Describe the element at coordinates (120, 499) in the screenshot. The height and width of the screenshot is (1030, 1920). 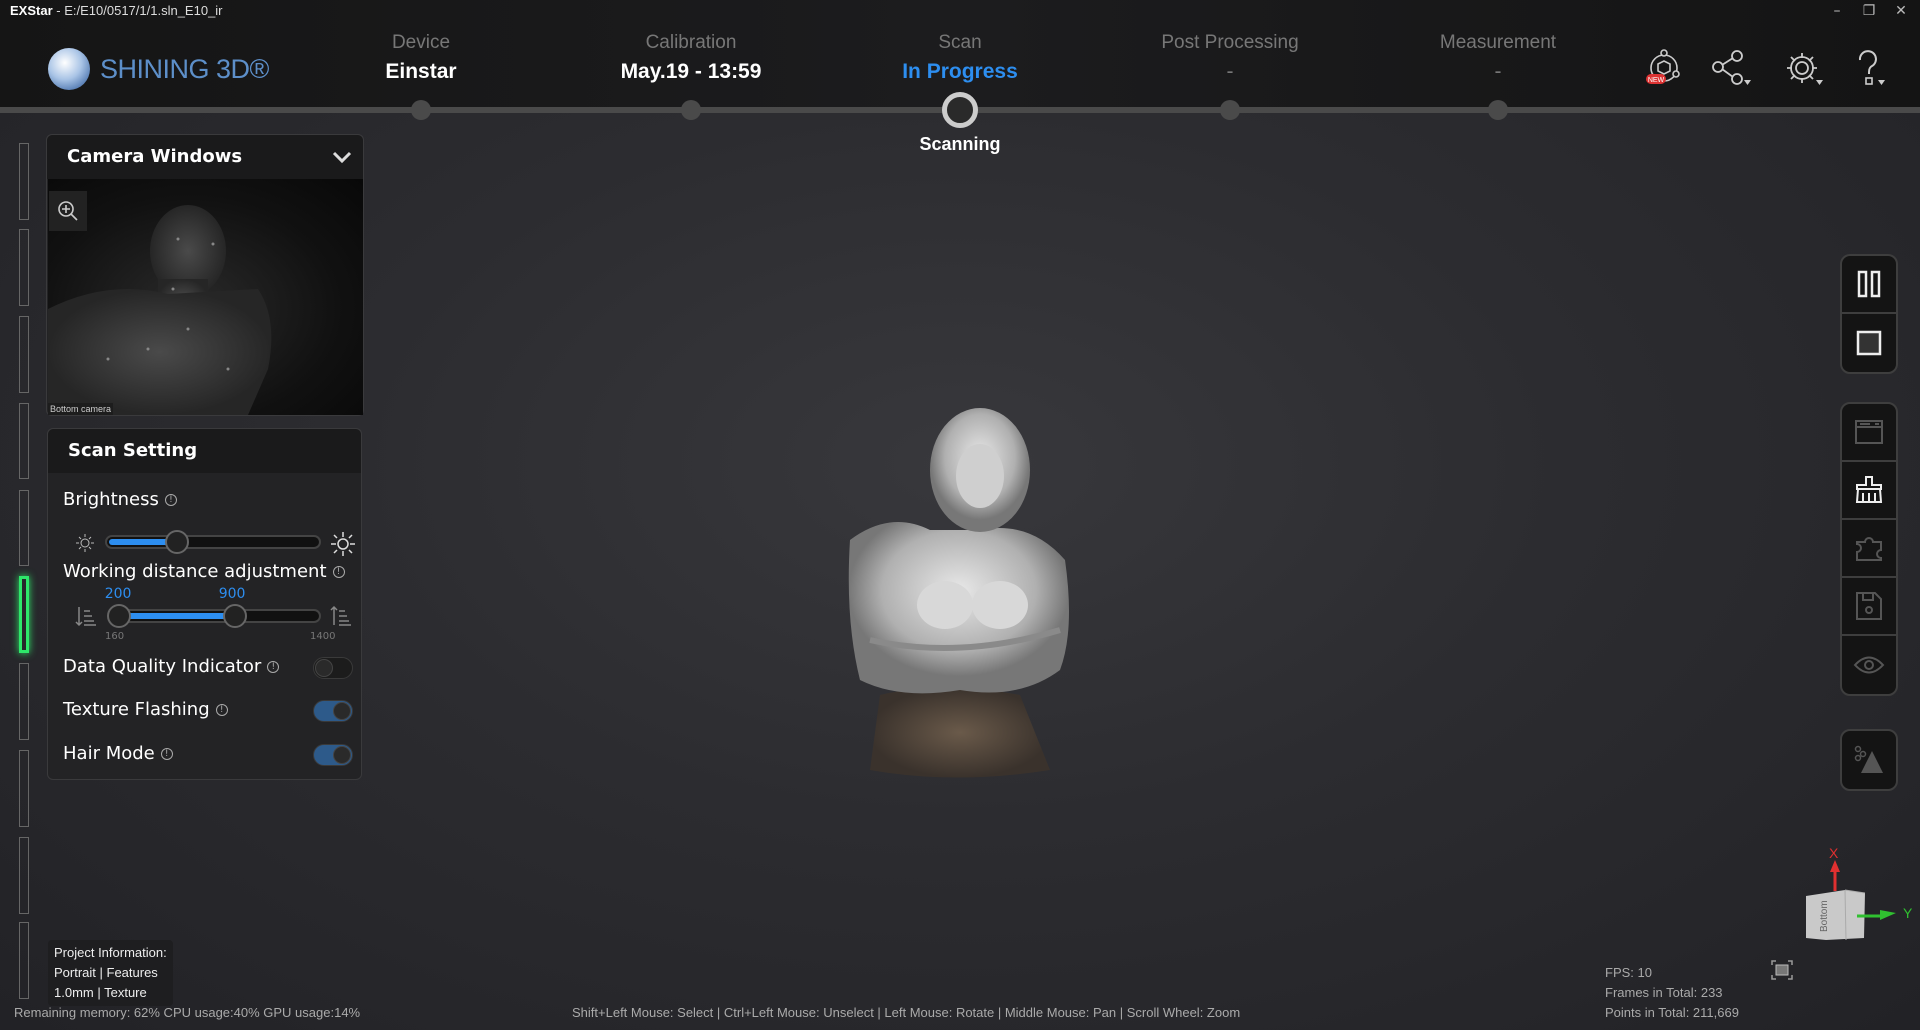
I see `brightness-label: Brightness!` at that location.